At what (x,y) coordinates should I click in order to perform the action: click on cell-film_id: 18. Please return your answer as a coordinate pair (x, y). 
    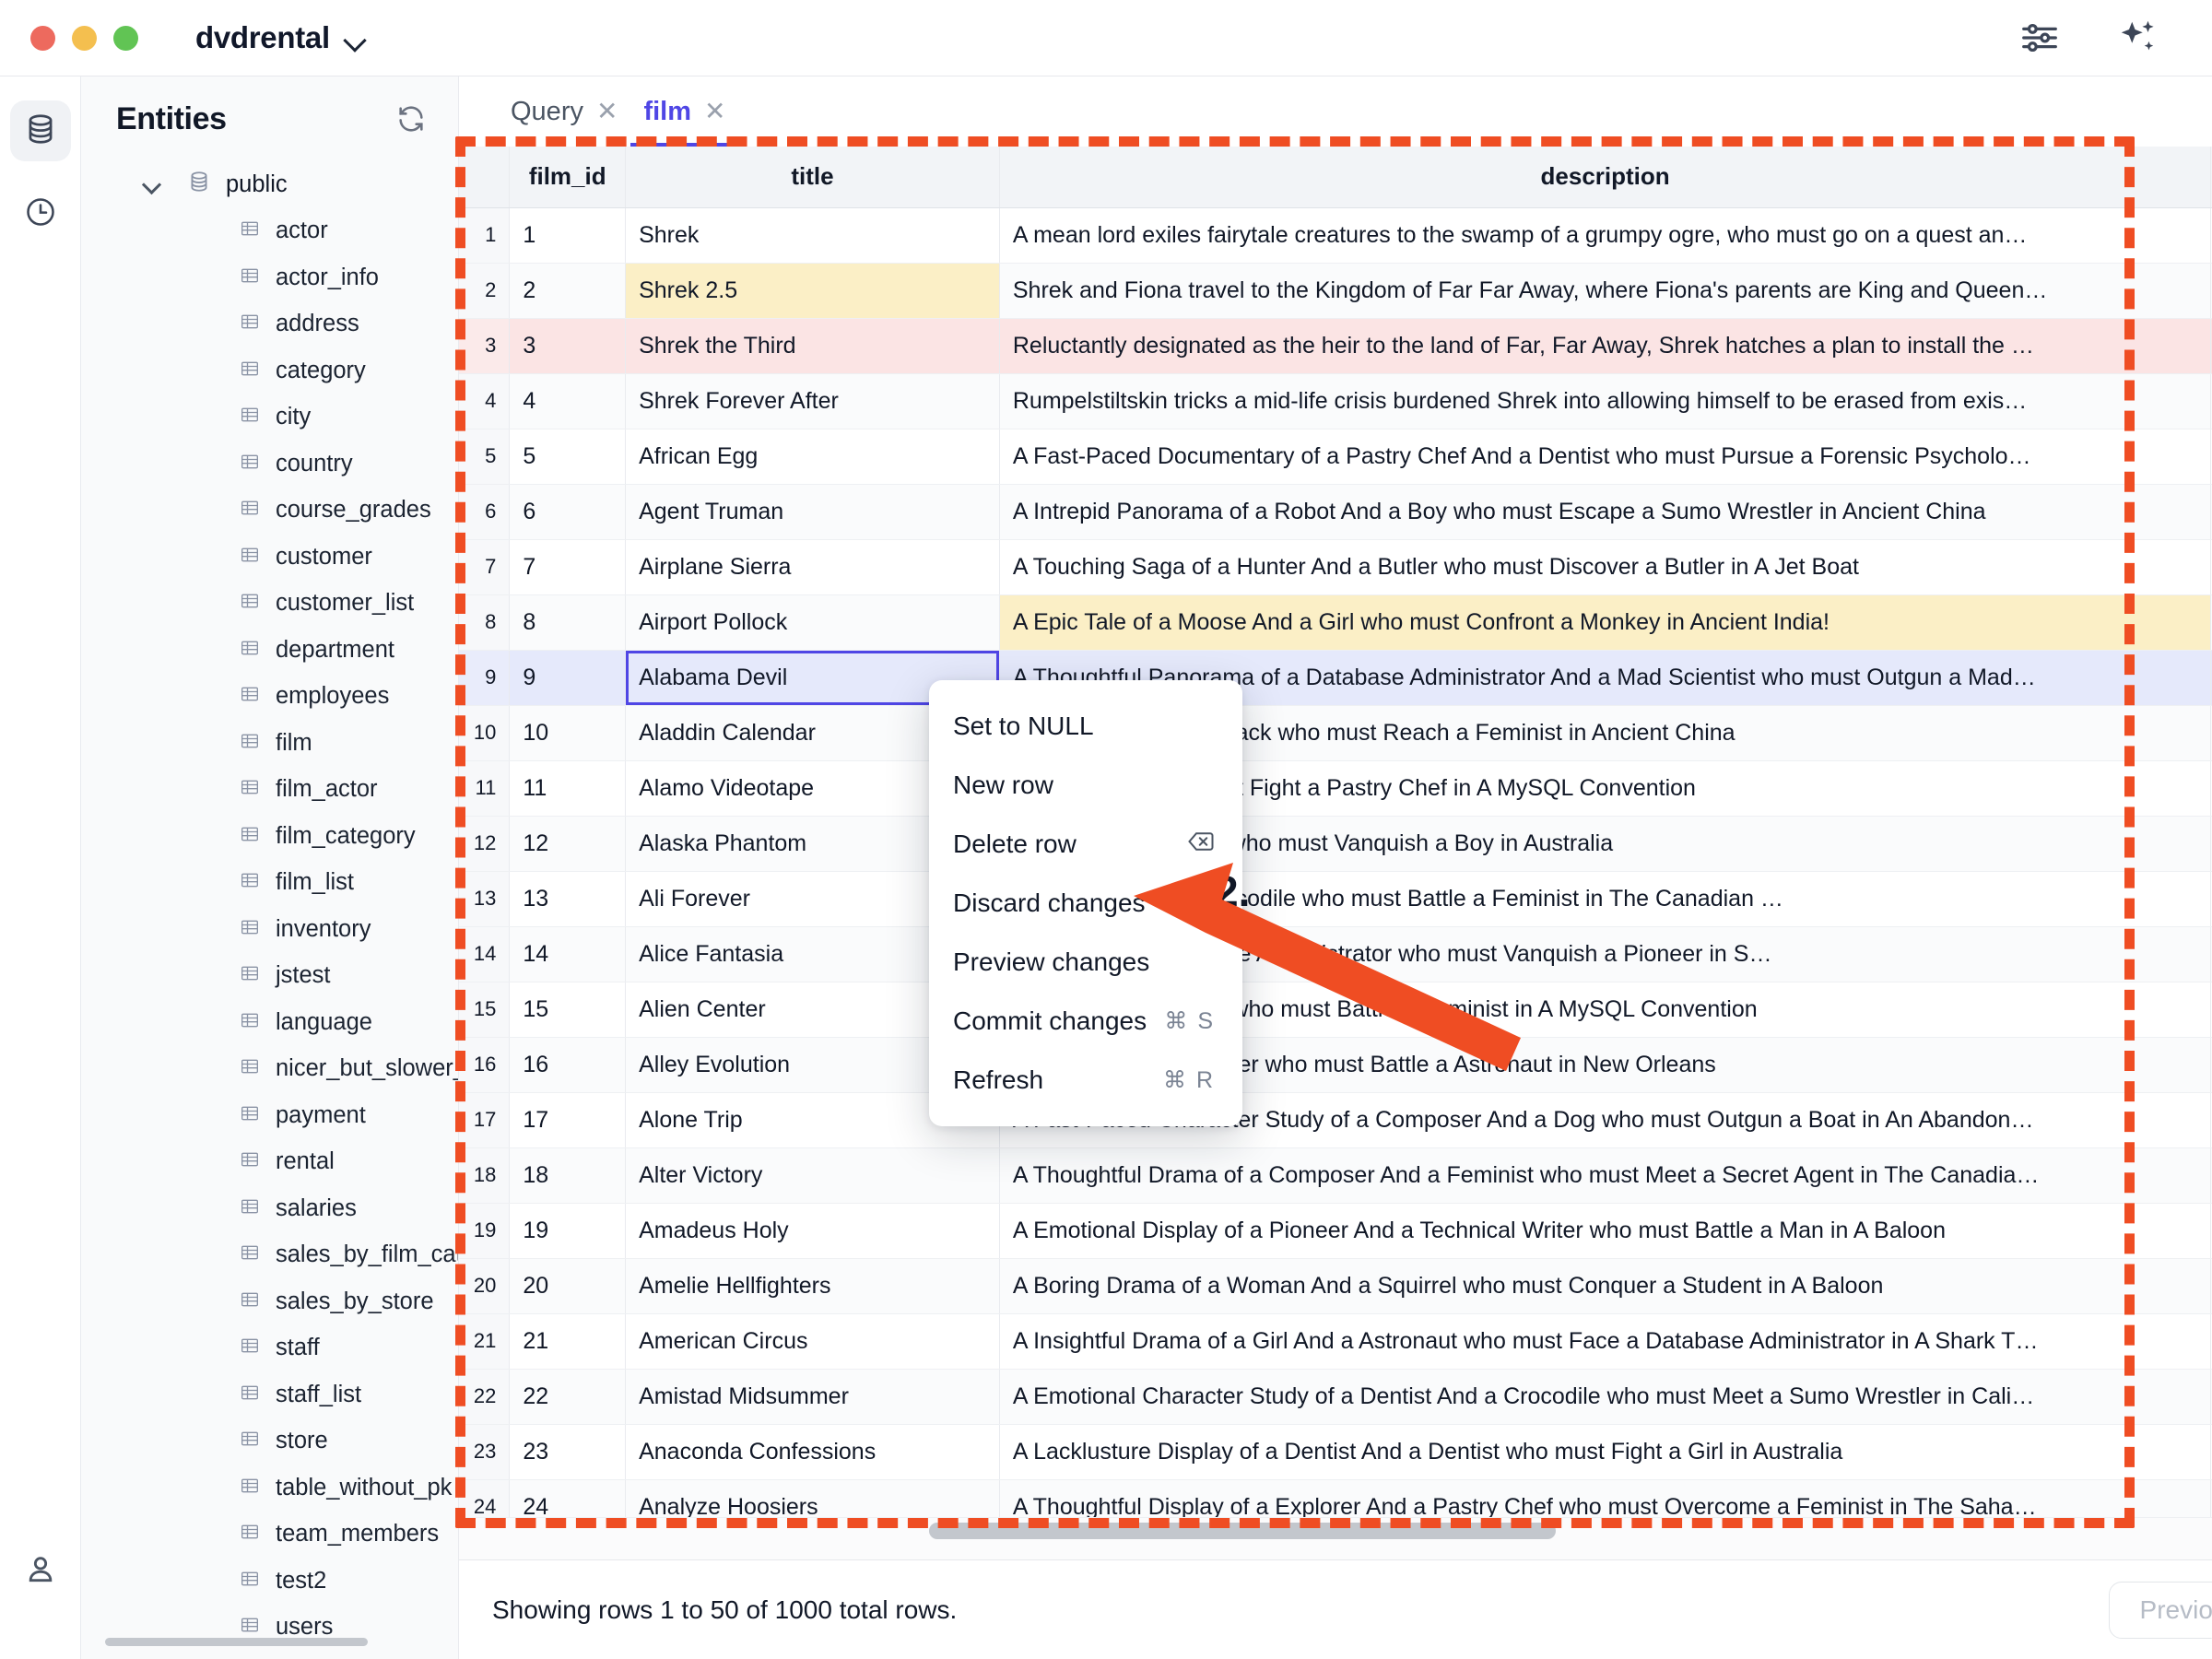
    Looking at the image, I should click on (568, 1175).